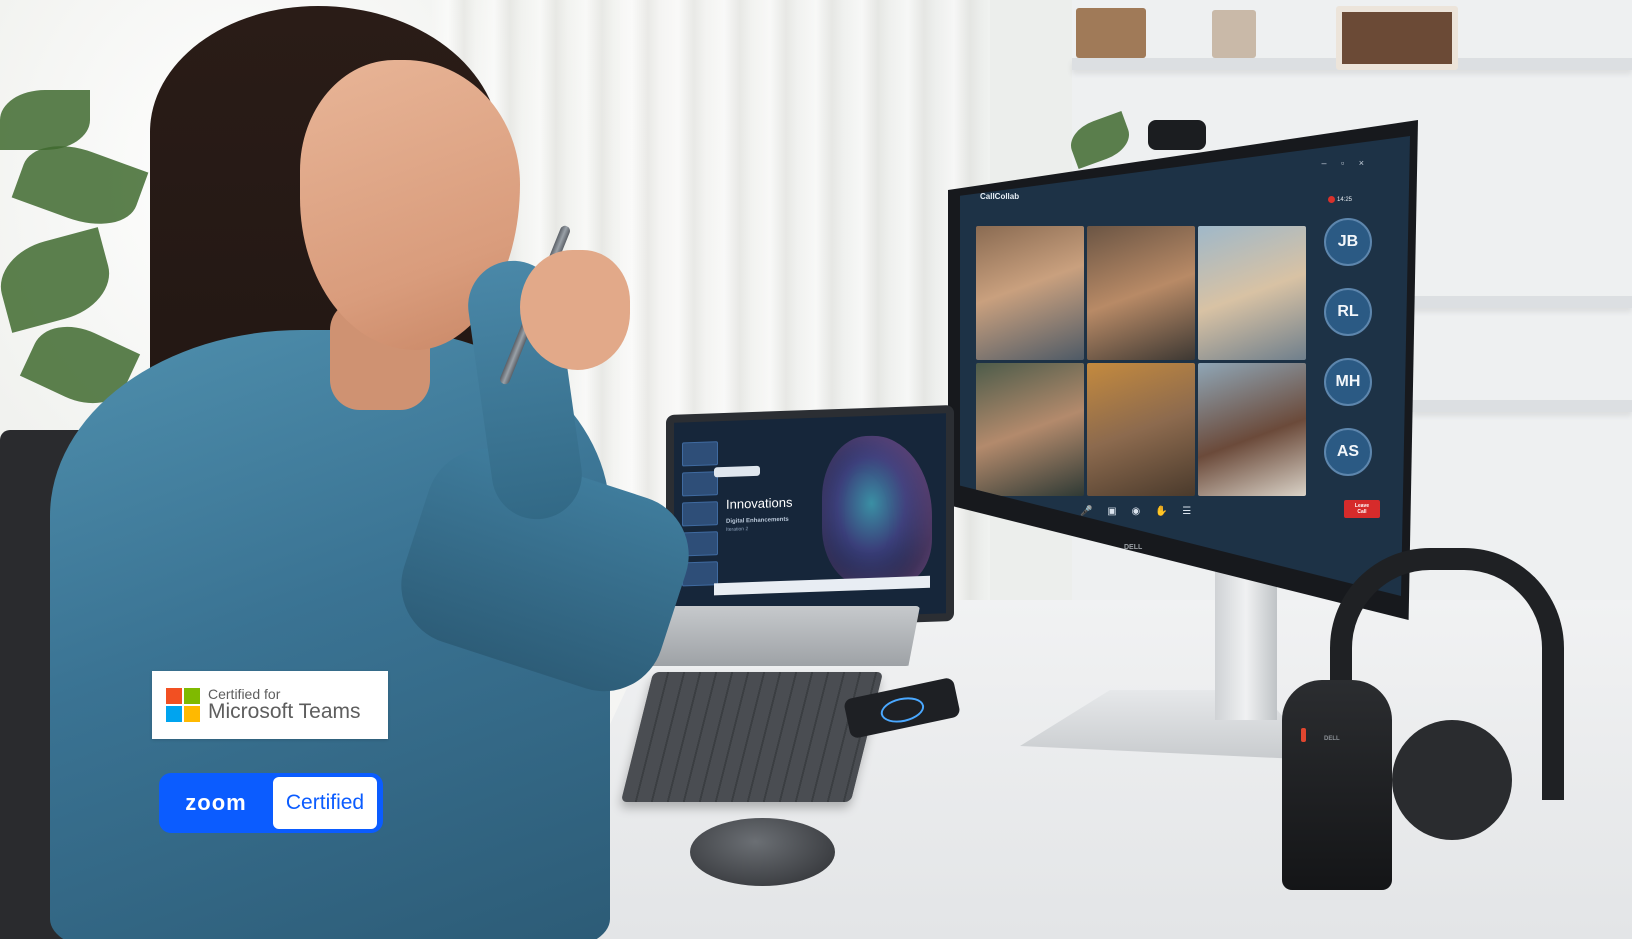 The width and height of the screenshot is (1632, 939). What do you see at coordinates (192, 714) in the screenshot?
I see `logo-square-yellow` at bounding box center [192, 714].